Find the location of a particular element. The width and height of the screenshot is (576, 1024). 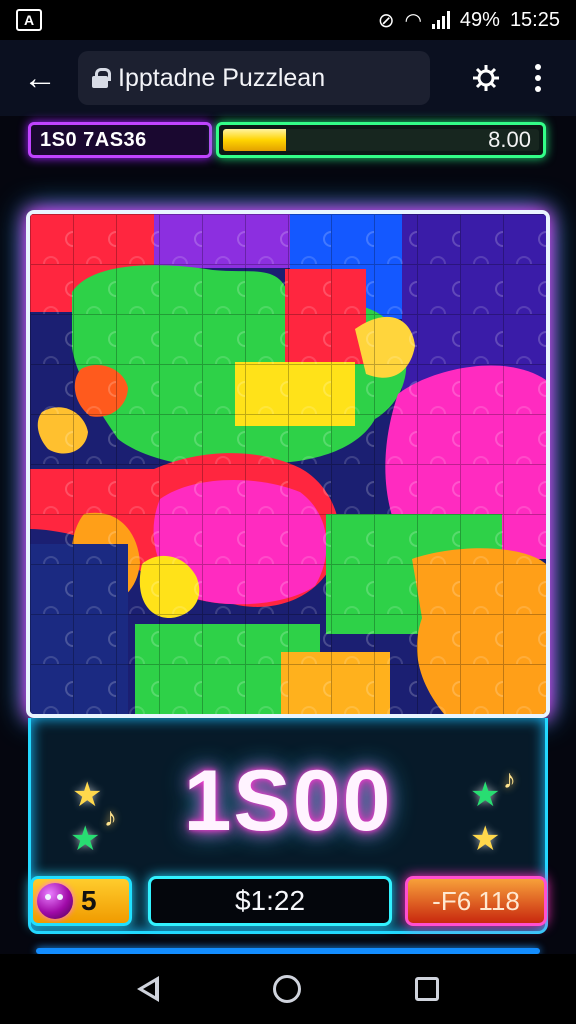

top-score-box: 1S0 7AS36 is located at coordinates (120, 140).